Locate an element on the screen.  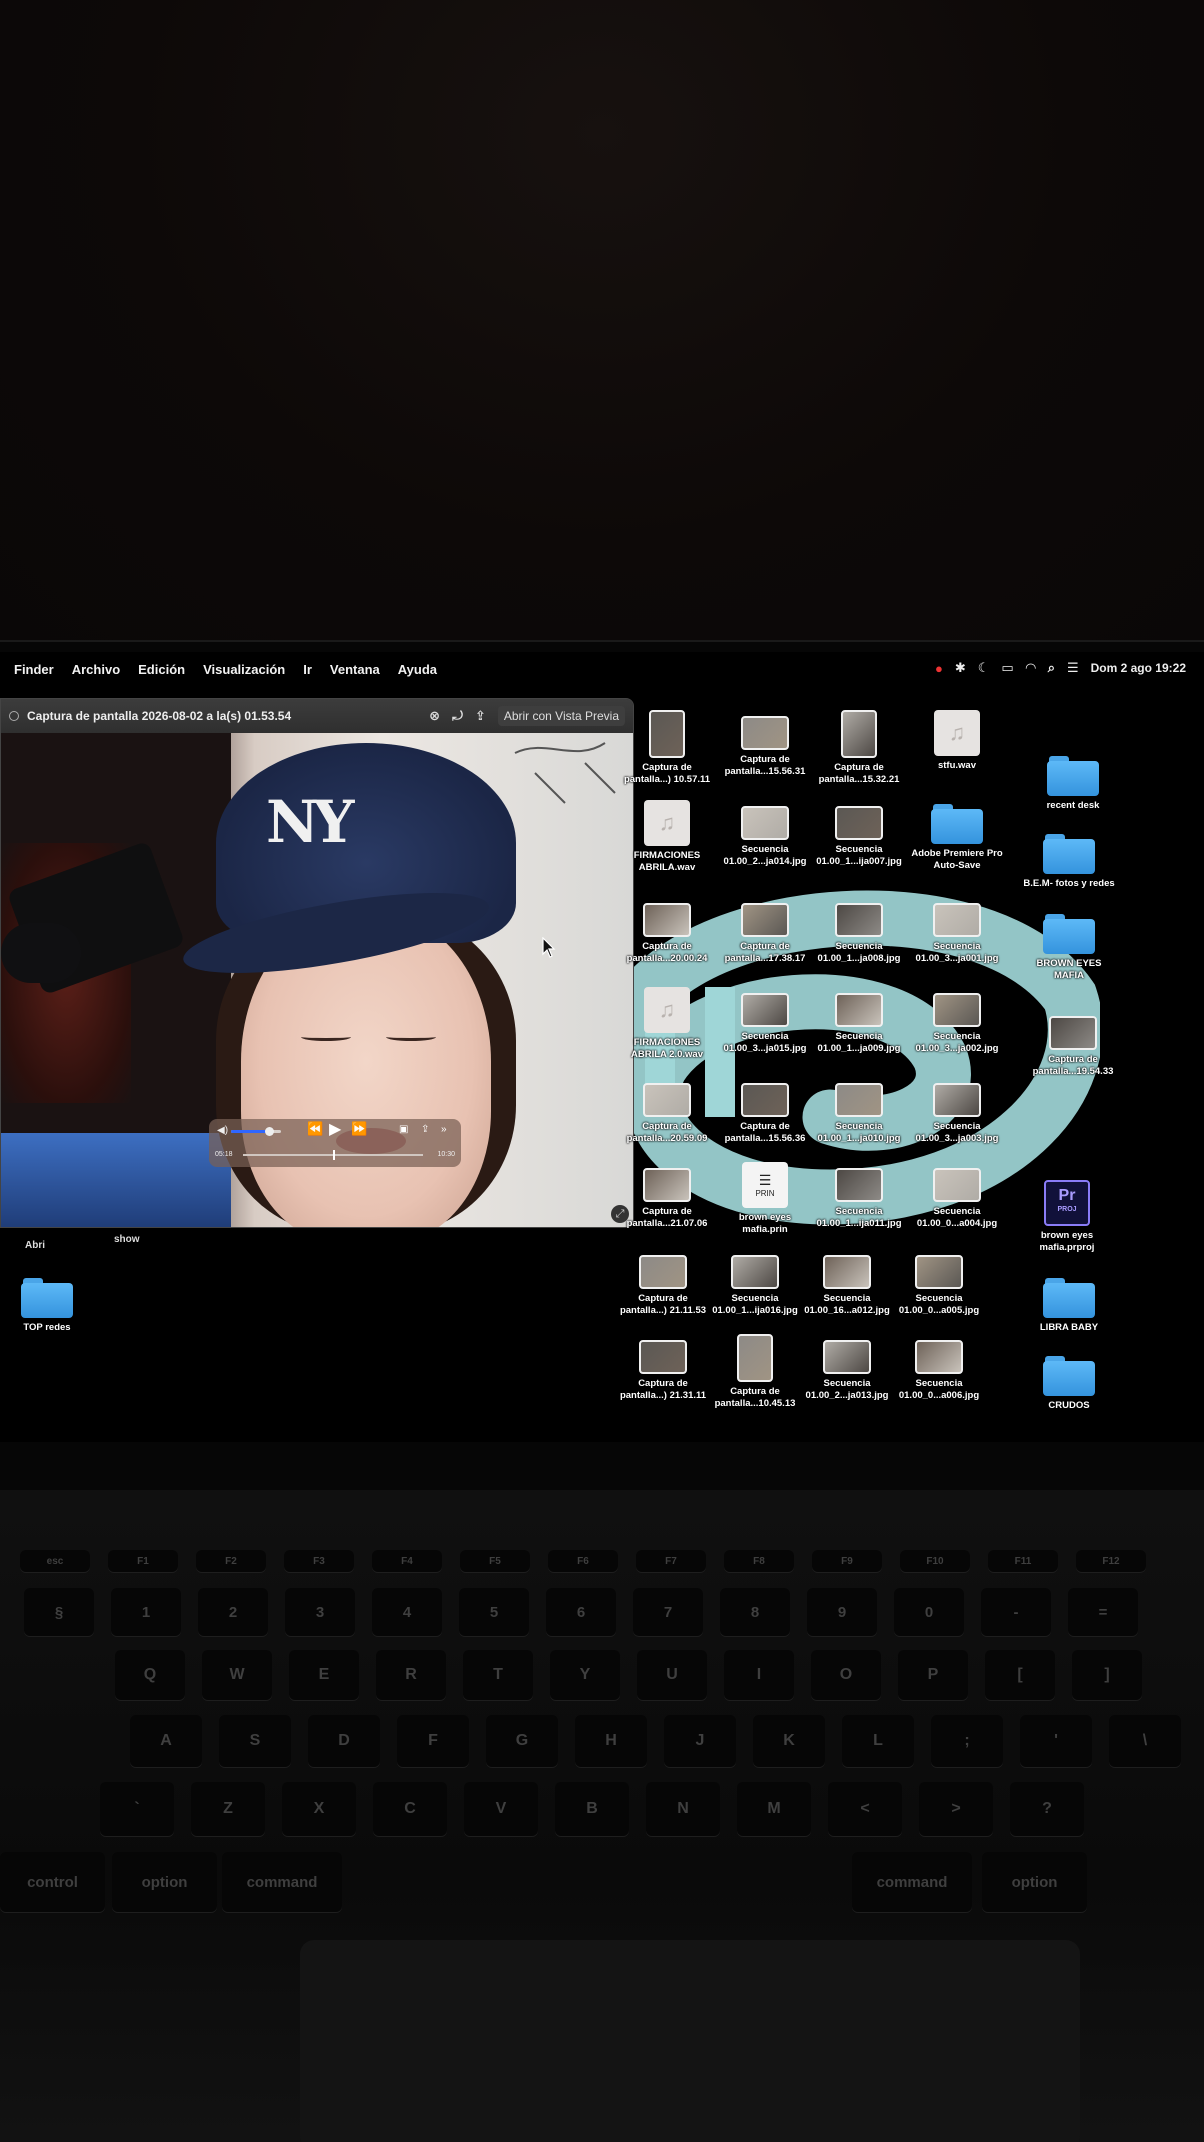
desktop-icon-image: Captura de pantalla...19.54.33 is located at coordinates (1073, 1044).